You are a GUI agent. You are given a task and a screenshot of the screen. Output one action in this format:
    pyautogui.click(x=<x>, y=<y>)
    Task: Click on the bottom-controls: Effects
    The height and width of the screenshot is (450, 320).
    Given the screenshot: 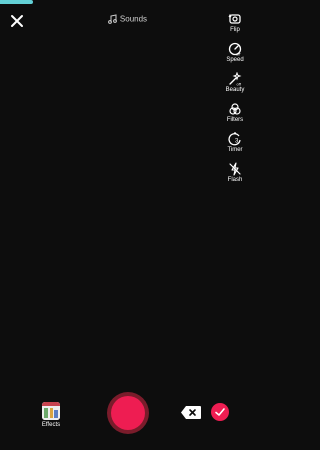 What is the action you would take?
    pyautogui.click(x=127, y=417)
    